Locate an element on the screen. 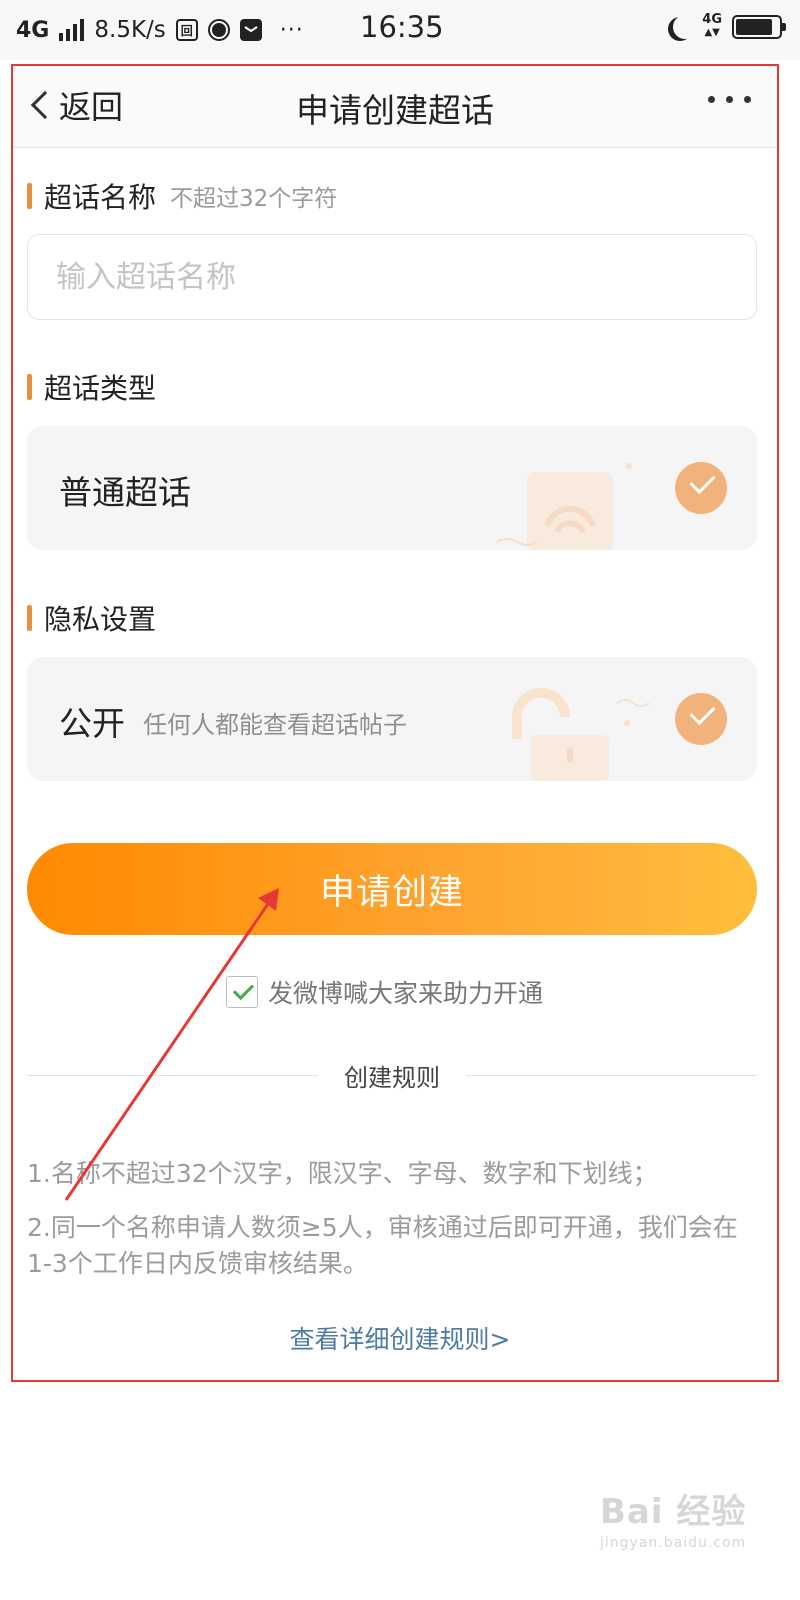 The width and height of the screenshot is (800, 1600). topic-type-option: 普通超话 is located at coordinates (392, 488).